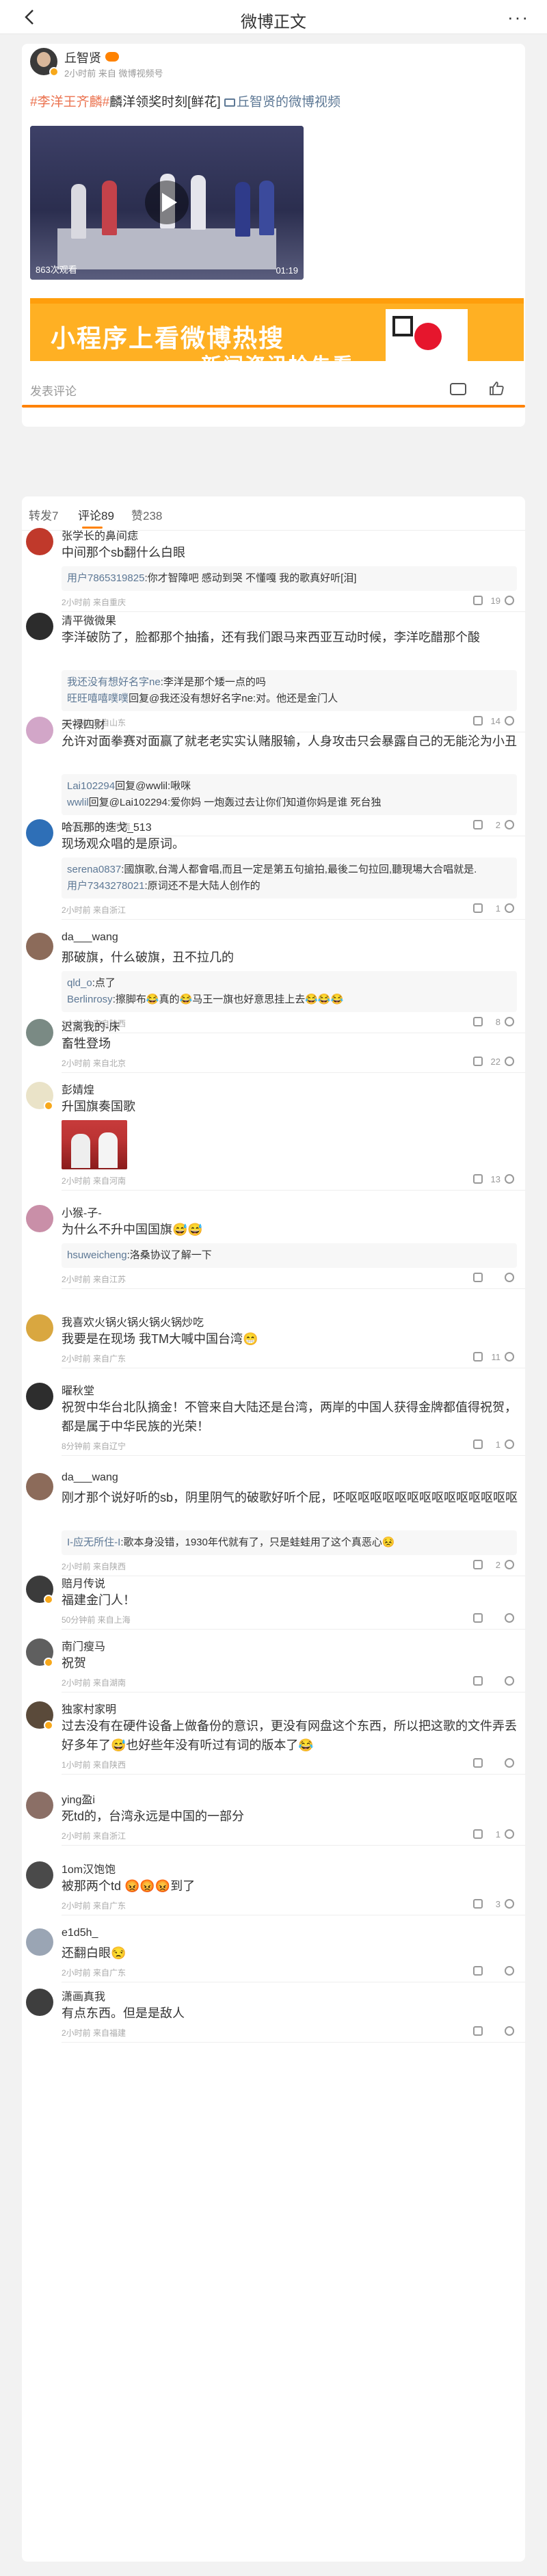 The image size is (547, 2576). What do you see at coordinates (107, 826) in the screenshot?
I see `comment-author: 哈瓦那的迭戈_513` at bounding box center [107, 826].